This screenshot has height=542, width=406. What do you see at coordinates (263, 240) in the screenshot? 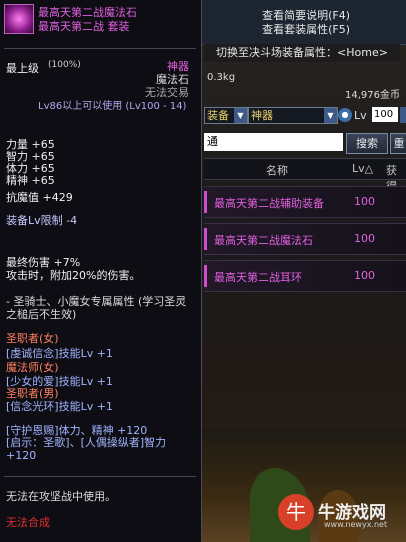
I see `row-name: 最高天第二战魔法石` at bounding box center [263, 240].